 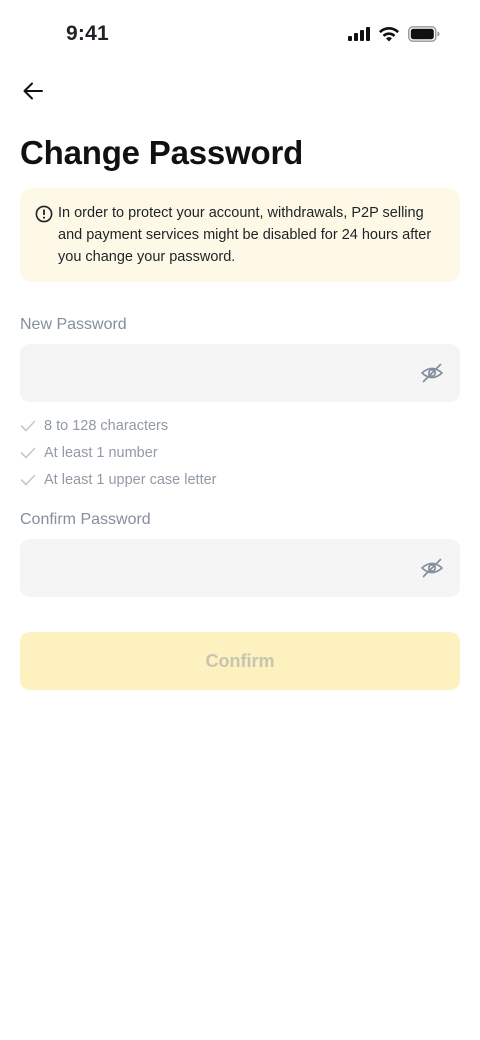 I want to click on password-rule-text: At least 1 number, so click(x=101, y=452).